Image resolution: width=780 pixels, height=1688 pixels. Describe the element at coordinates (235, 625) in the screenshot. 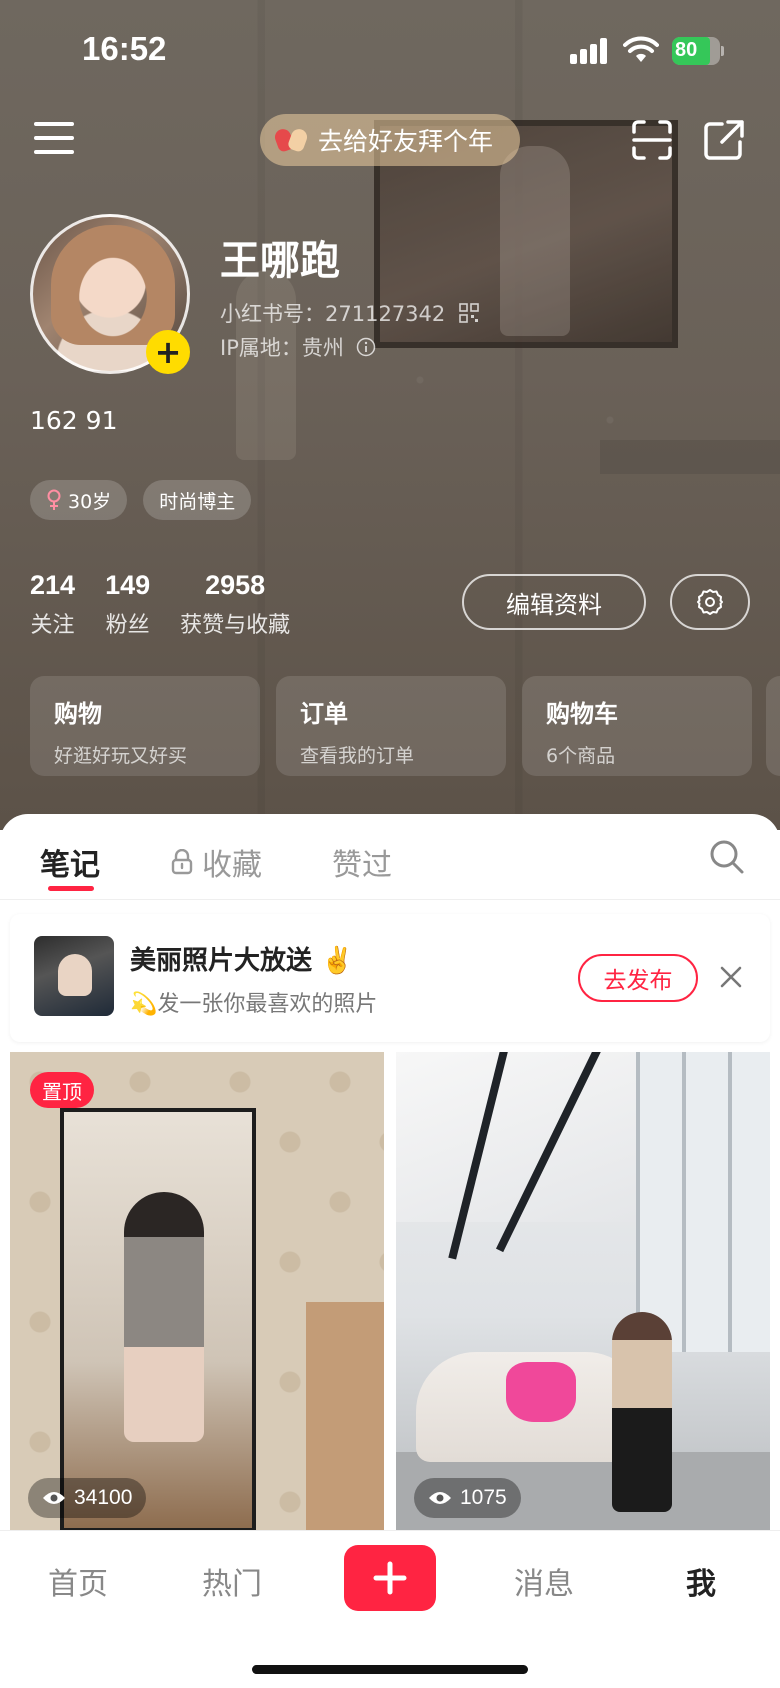

I see `likes-label: 获赞与收藏` at that location.